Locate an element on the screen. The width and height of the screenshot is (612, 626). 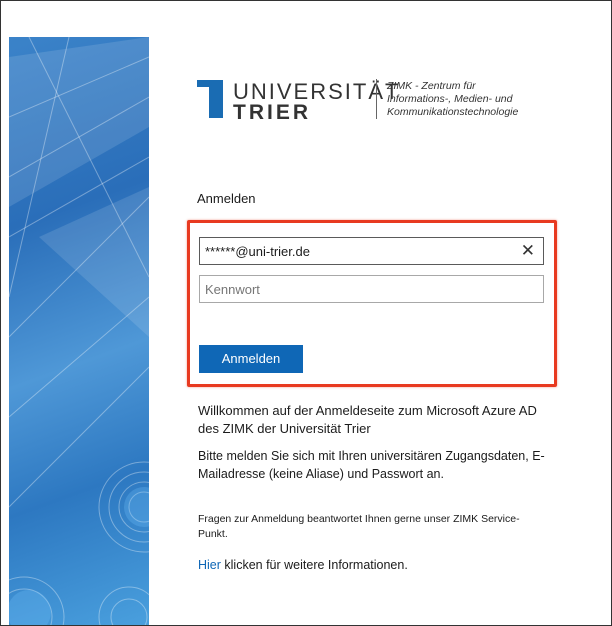
more-info-text: Hier klicken für weitere Informationen. is located at coordinates (373, 565).